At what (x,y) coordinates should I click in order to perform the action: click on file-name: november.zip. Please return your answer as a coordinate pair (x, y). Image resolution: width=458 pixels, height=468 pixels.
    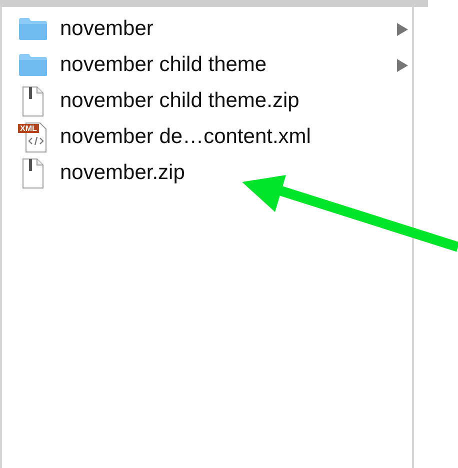
    Looking at the image, I should click on (123, 173).